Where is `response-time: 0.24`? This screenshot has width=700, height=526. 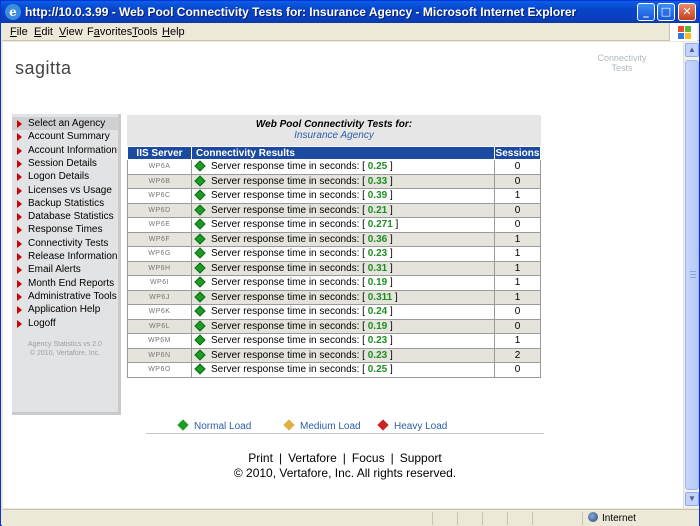 response-time: 0.24 is located at coordinates (377, 312).